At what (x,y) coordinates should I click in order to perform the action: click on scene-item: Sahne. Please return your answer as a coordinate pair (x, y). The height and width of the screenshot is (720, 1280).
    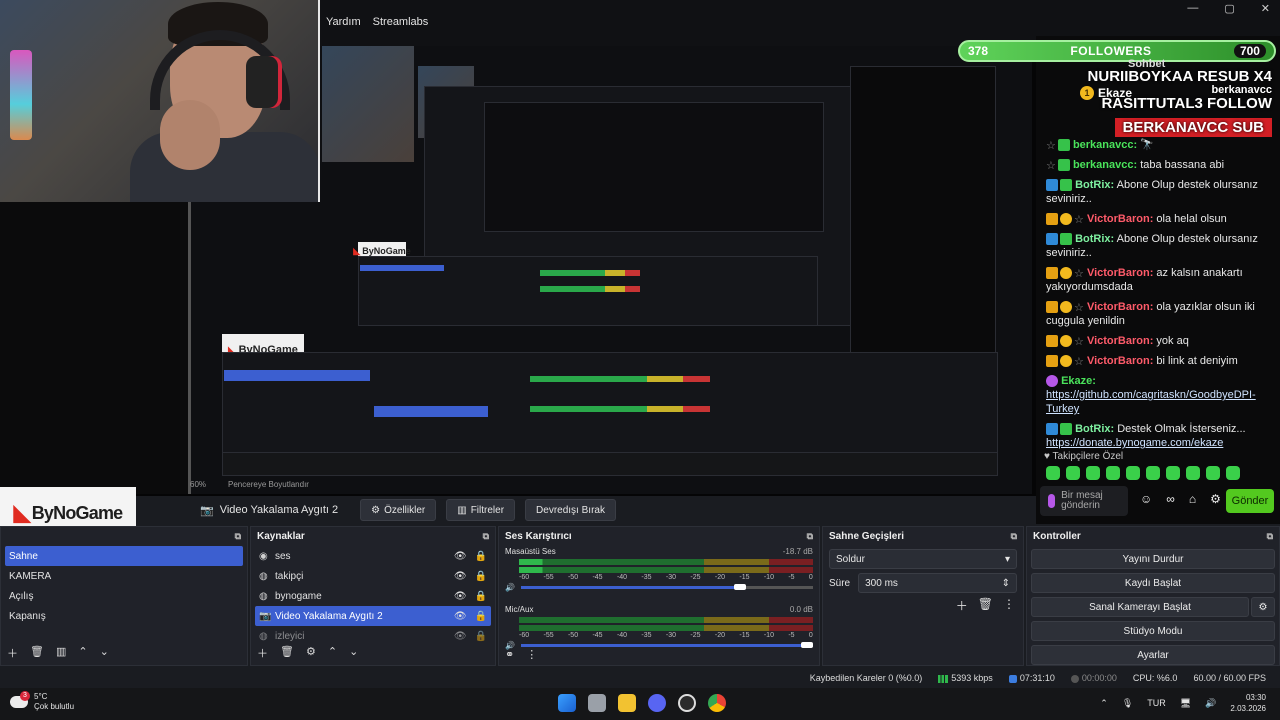
    Looking at the image, I should click on (124, 556).